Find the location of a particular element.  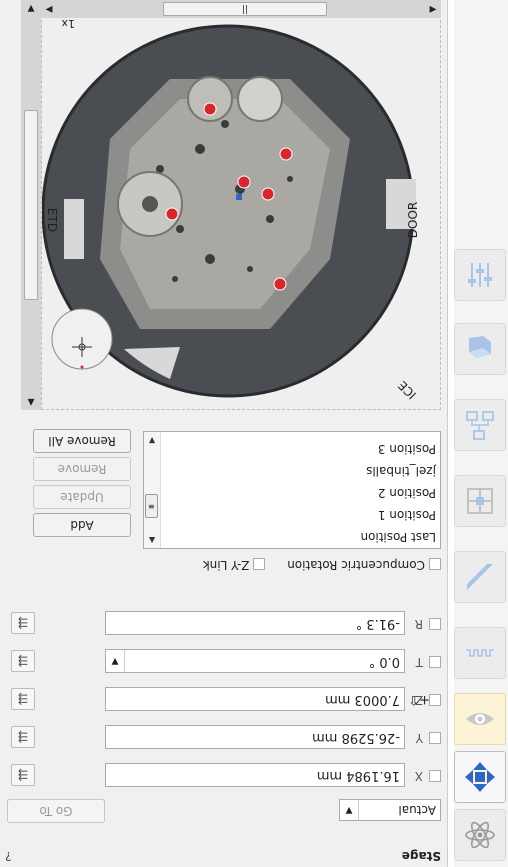

stage-move-icon is located at coordinates (480, 777).